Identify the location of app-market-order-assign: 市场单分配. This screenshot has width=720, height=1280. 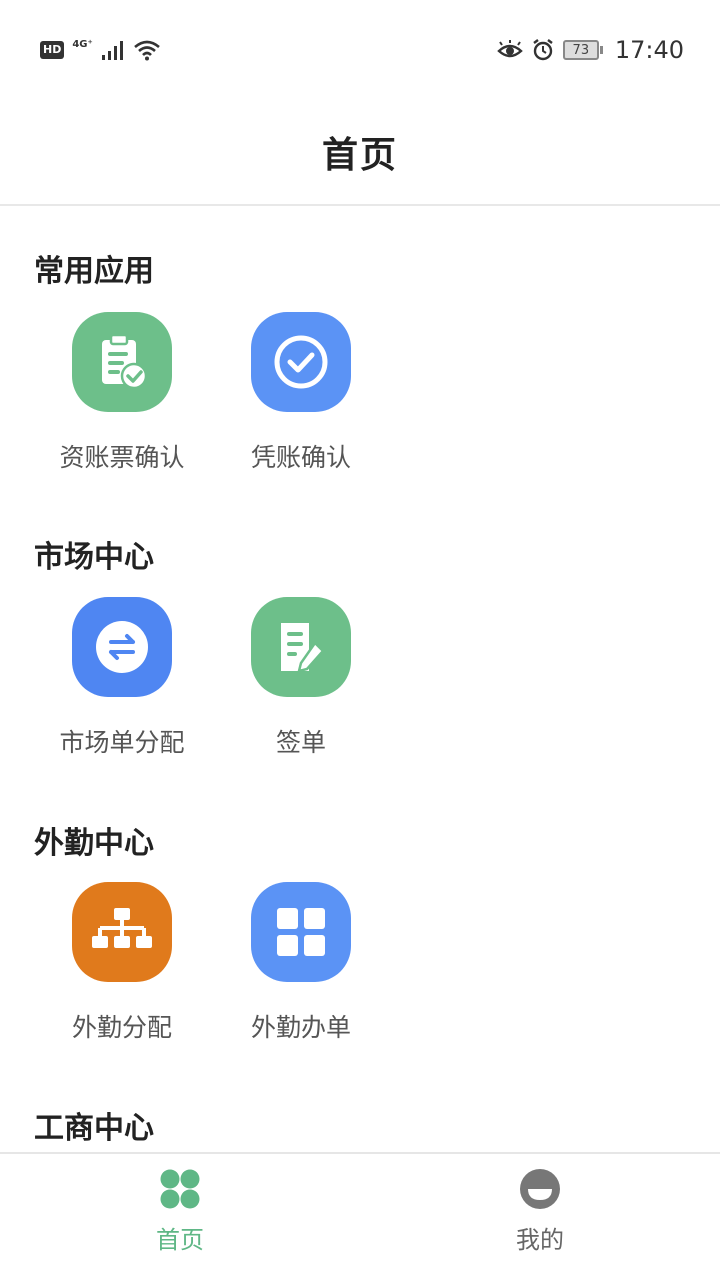
(122, 678).